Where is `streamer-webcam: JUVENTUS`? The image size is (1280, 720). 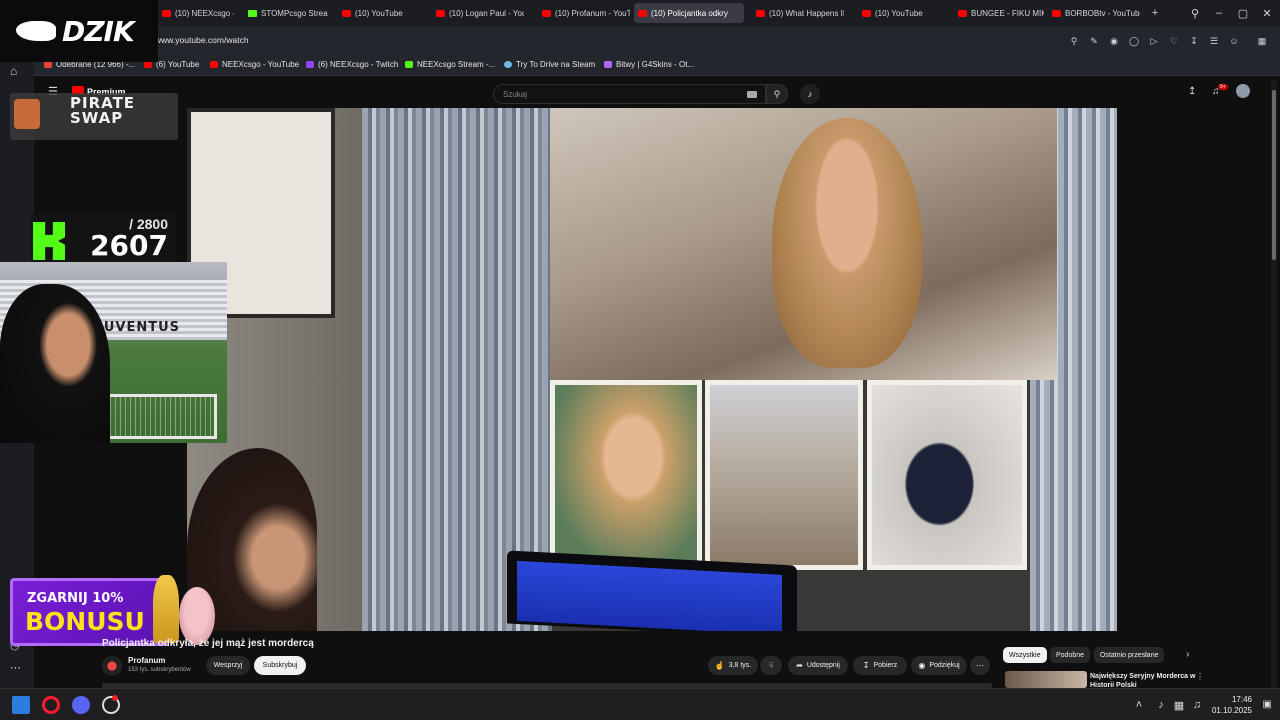
streamer-webcam: JUVENTUS is located at coordinates (113, 352).